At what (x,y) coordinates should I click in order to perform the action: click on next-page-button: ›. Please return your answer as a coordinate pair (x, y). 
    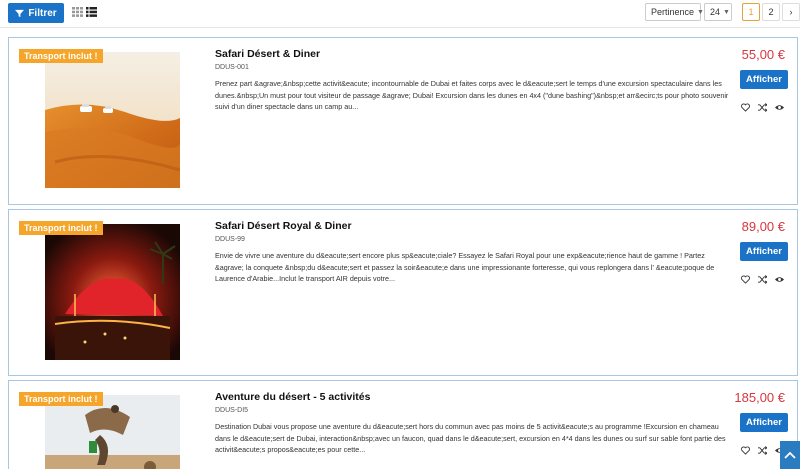
    Looking at the image, I should click on (791, 12).